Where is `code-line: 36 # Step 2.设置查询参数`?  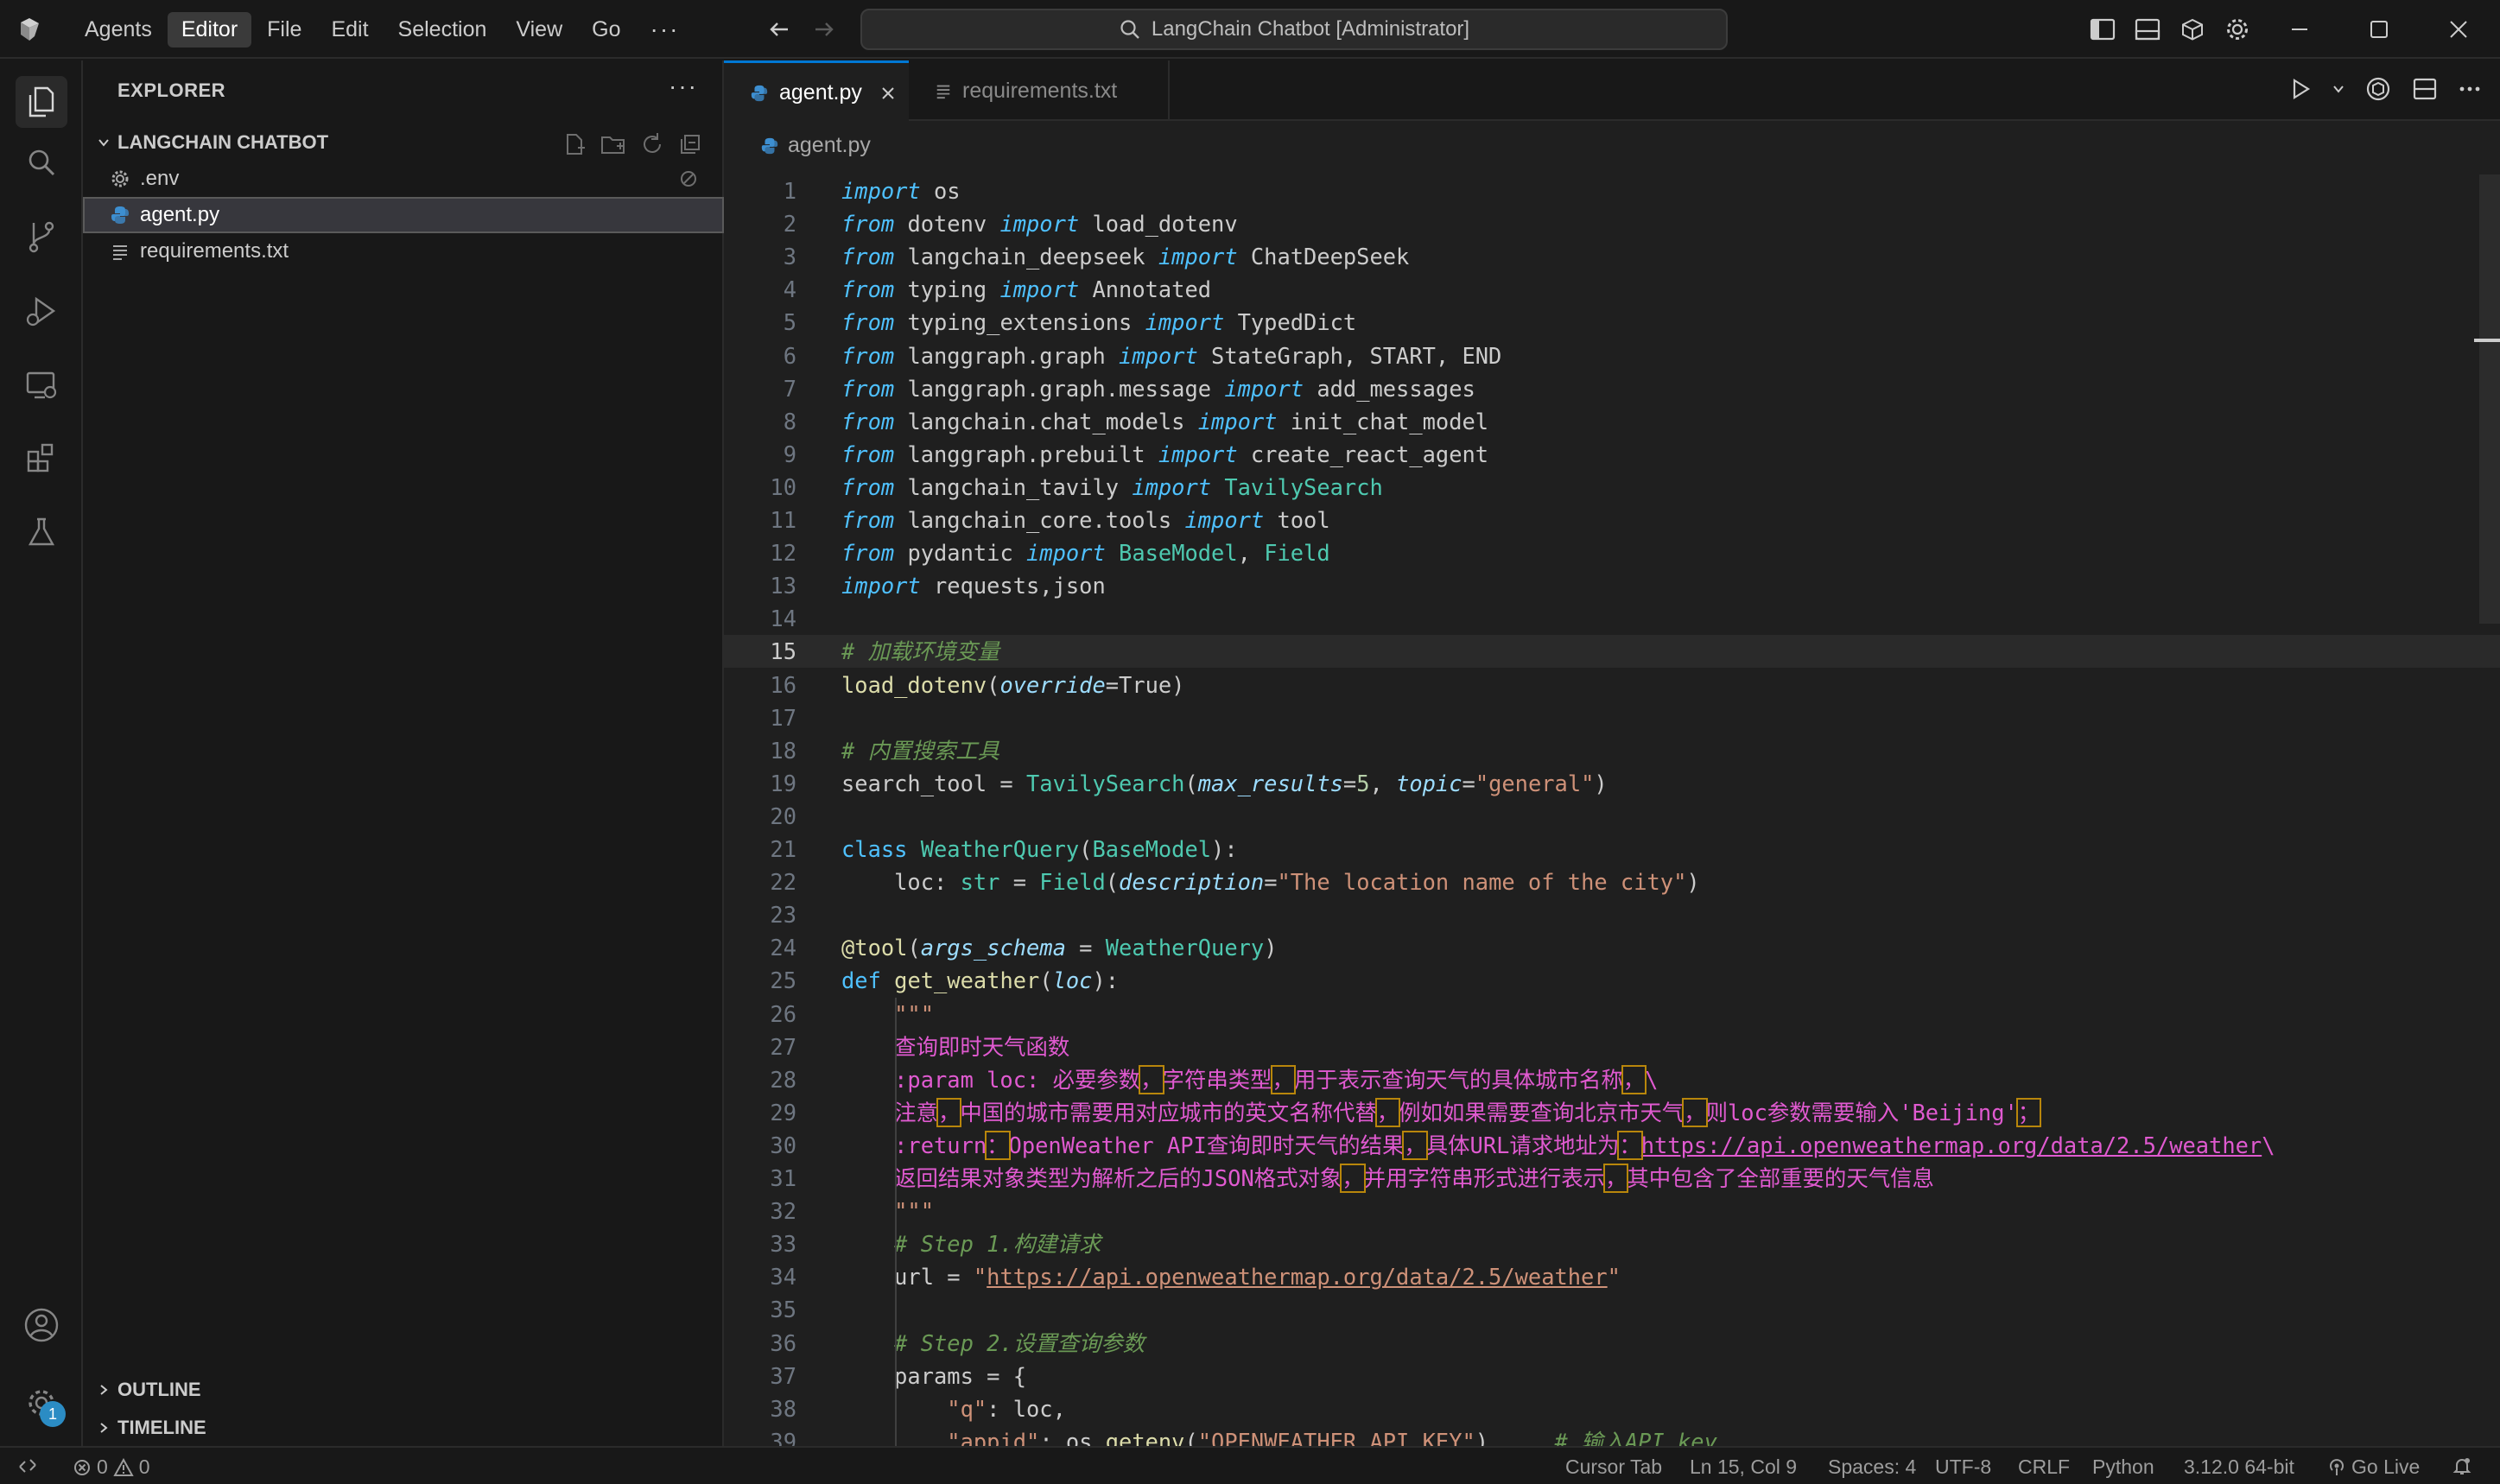
code-line: 36 # Step 2.设置查询参数 is located at coordinates (1612, 1343).